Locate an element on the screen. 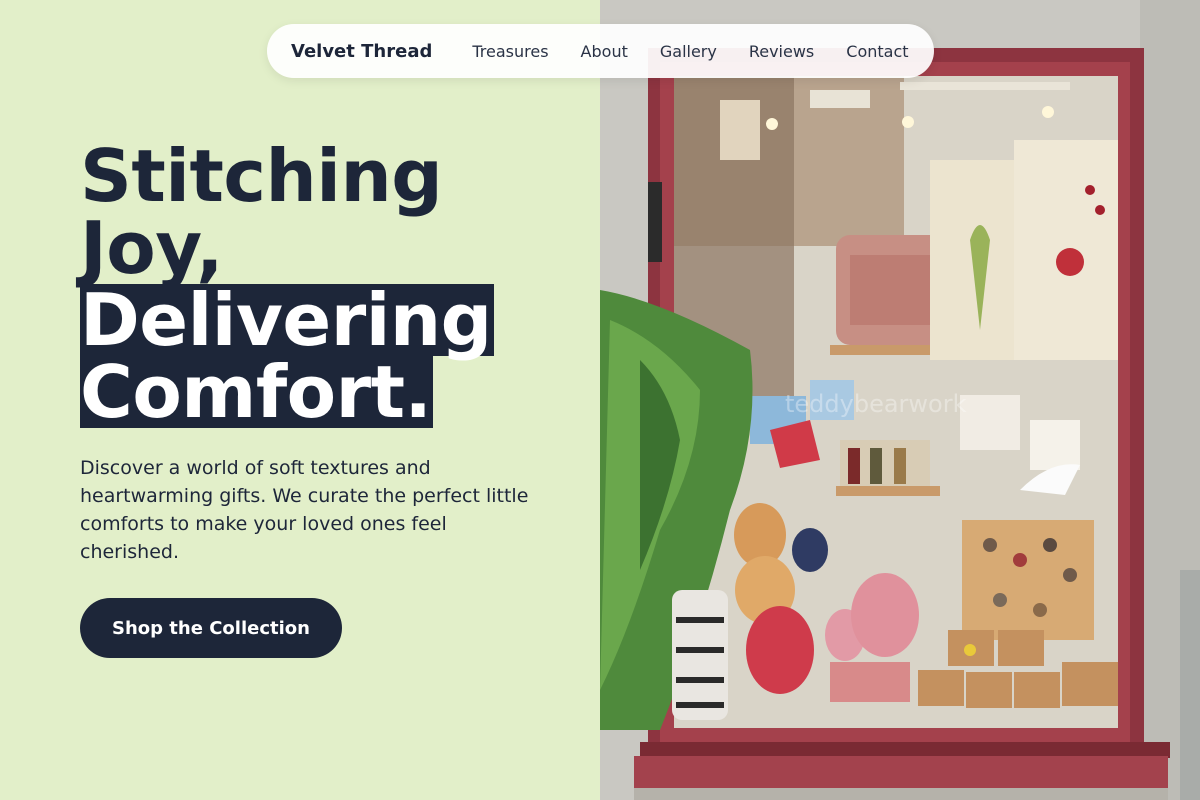 This screenshot has width=1200, height=800. headline-highlight-1: Delivering is located at coordinates (287, 320).